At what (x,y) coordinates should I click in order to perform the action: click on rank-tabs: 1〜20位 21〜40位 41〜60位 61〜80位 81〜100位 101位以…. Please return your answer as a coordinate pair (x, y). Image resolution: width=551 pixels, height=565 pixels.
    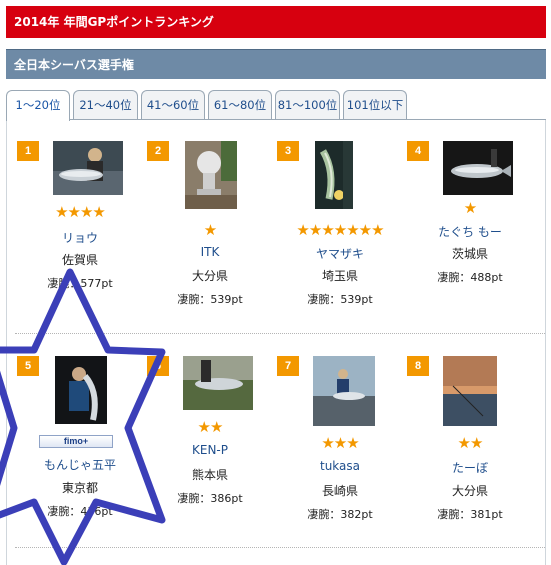
    Looking at the image, I should click on (276, 105).